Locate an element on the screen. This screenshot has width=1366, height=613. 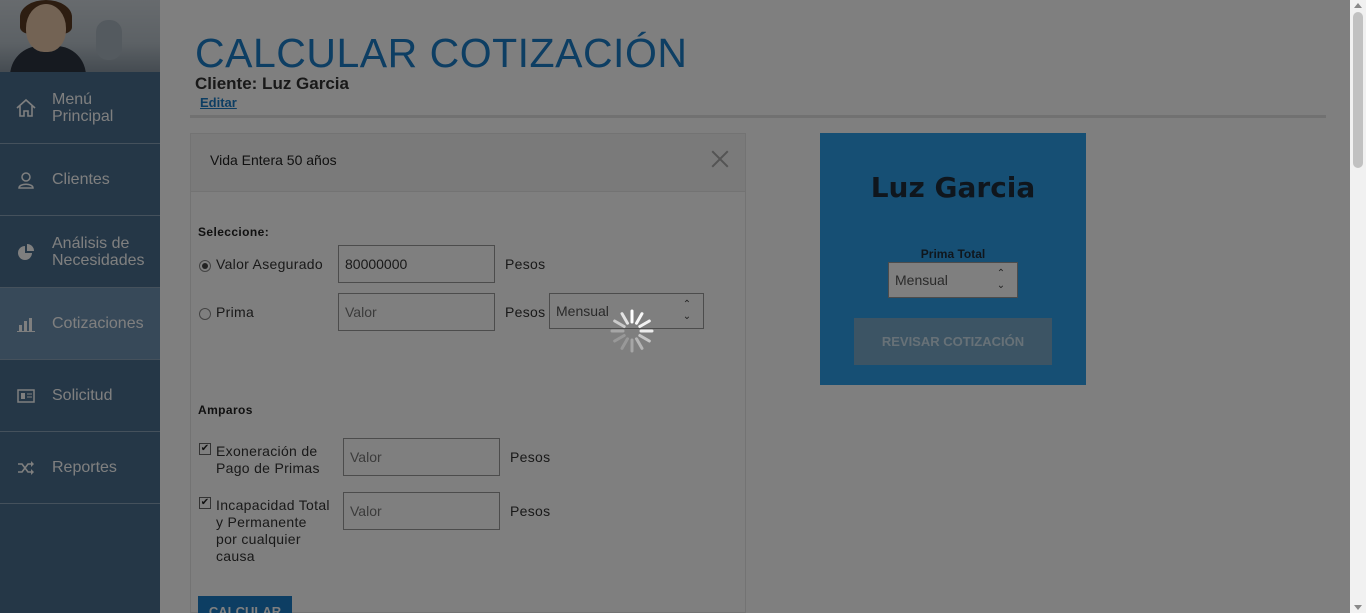
loading-spinner-icon is located at coordinates (632, 331).